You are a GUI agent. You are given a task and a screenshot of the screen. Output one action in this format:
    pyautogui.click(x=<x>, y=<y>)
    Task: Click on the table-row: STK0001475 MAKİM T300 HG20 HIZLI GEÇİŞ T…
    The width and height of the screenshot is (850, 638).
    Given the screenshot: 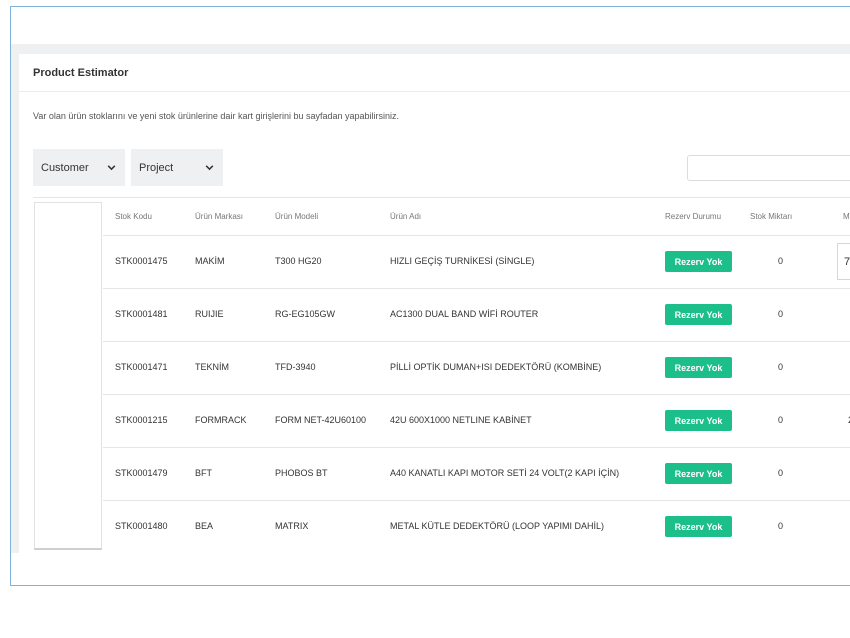 What is the action you would take?
    pyautogui.click(x=476, y=261)
    